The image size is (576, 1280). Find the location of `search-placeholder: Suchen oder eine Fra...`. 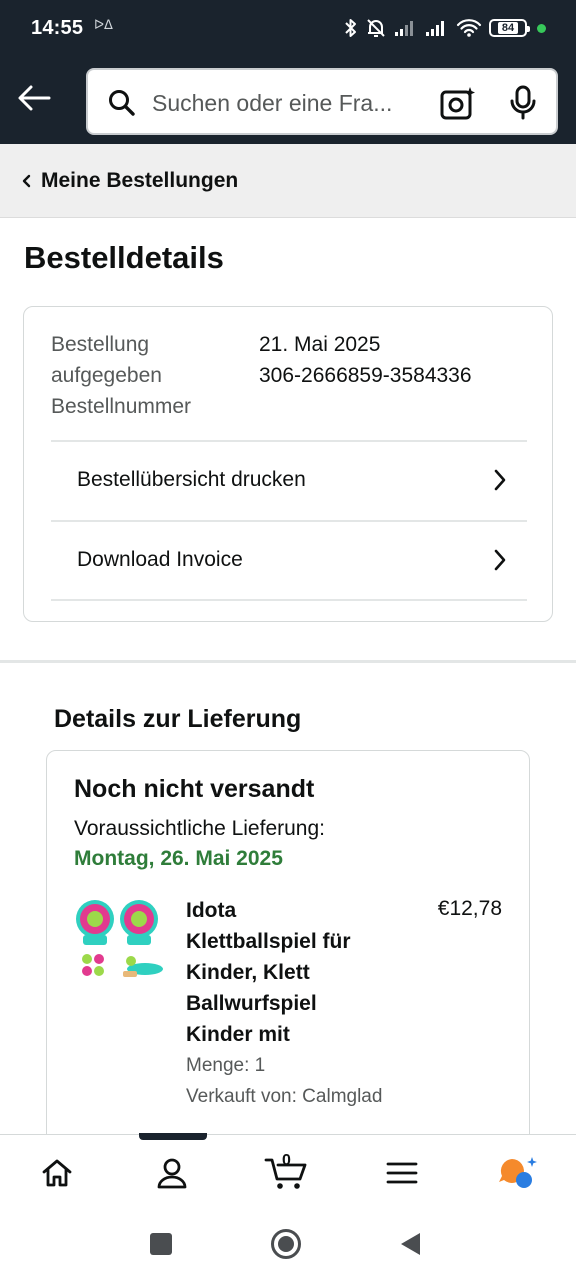

search-placeholder: Suchen oder eine Fra... is located at coordinates (272, 103).